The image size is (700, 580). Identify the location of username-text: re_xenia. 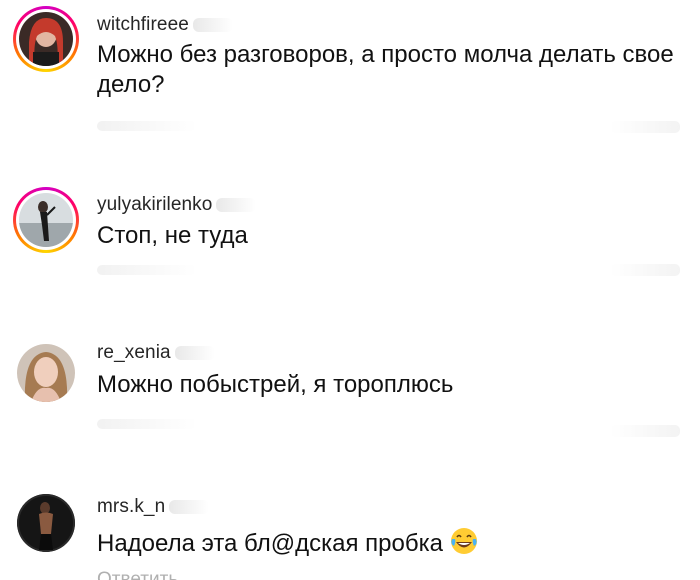
(134, 352).